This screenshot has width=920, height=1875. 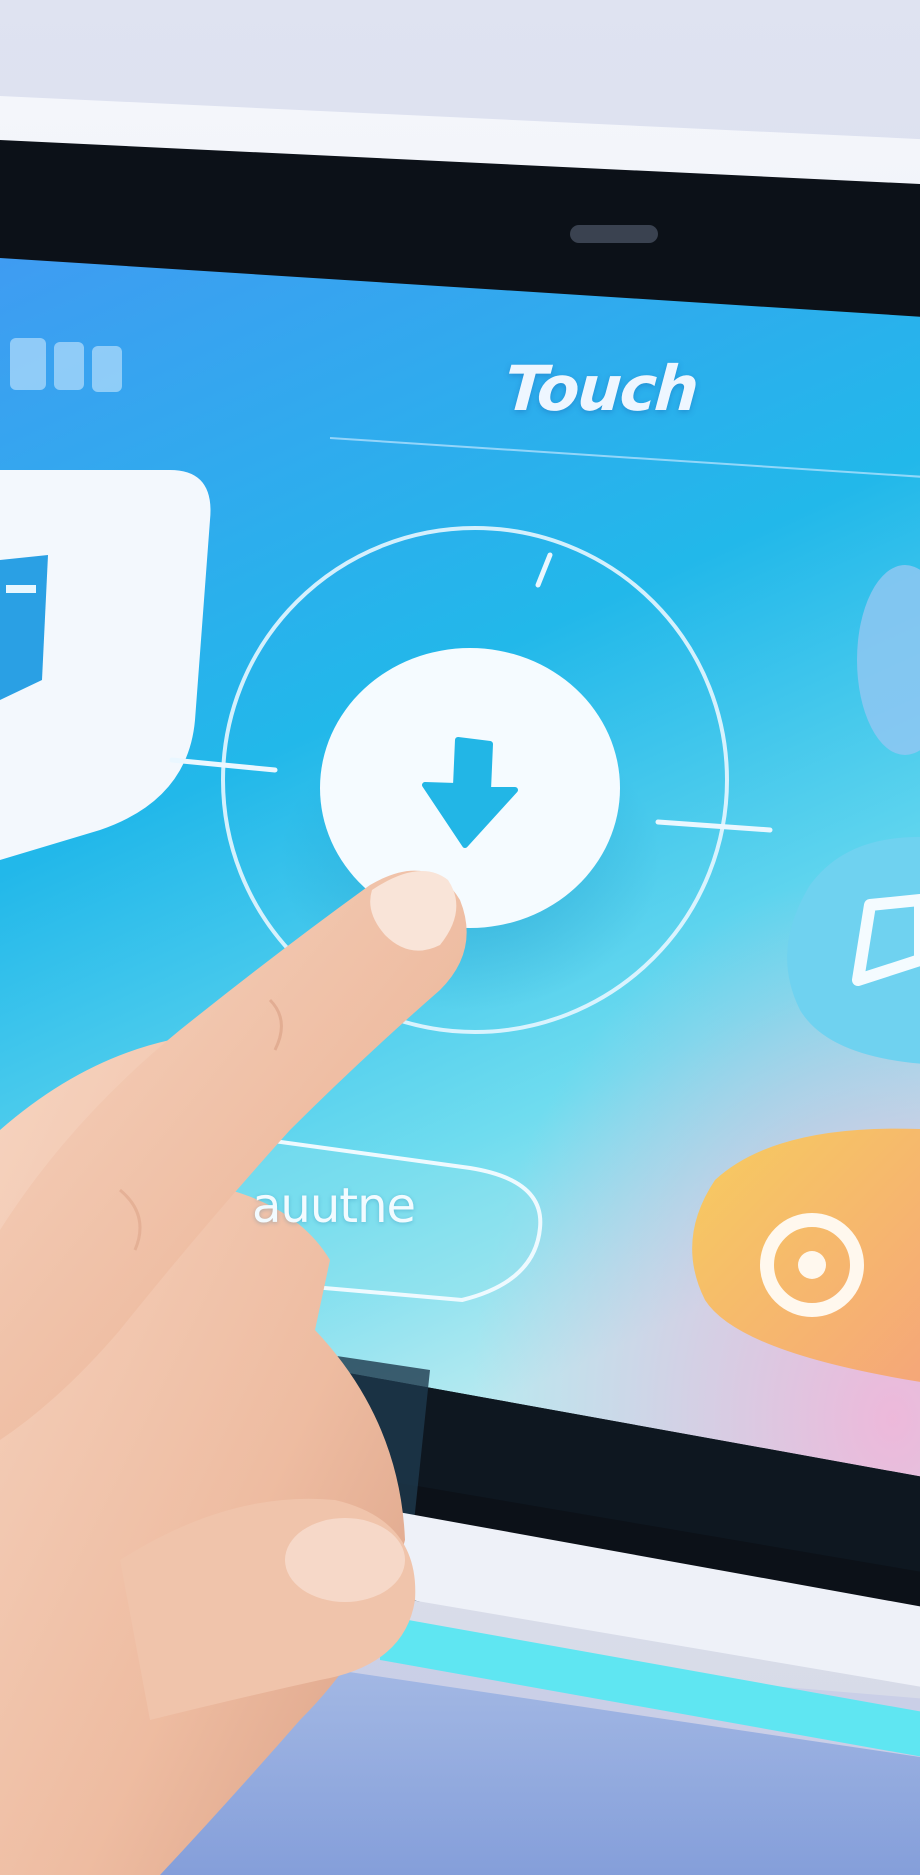 What do you see at coordinates (345, 1560) in the screenshot?
I see `fingernail-lower` at bounding box center [345, 1560].